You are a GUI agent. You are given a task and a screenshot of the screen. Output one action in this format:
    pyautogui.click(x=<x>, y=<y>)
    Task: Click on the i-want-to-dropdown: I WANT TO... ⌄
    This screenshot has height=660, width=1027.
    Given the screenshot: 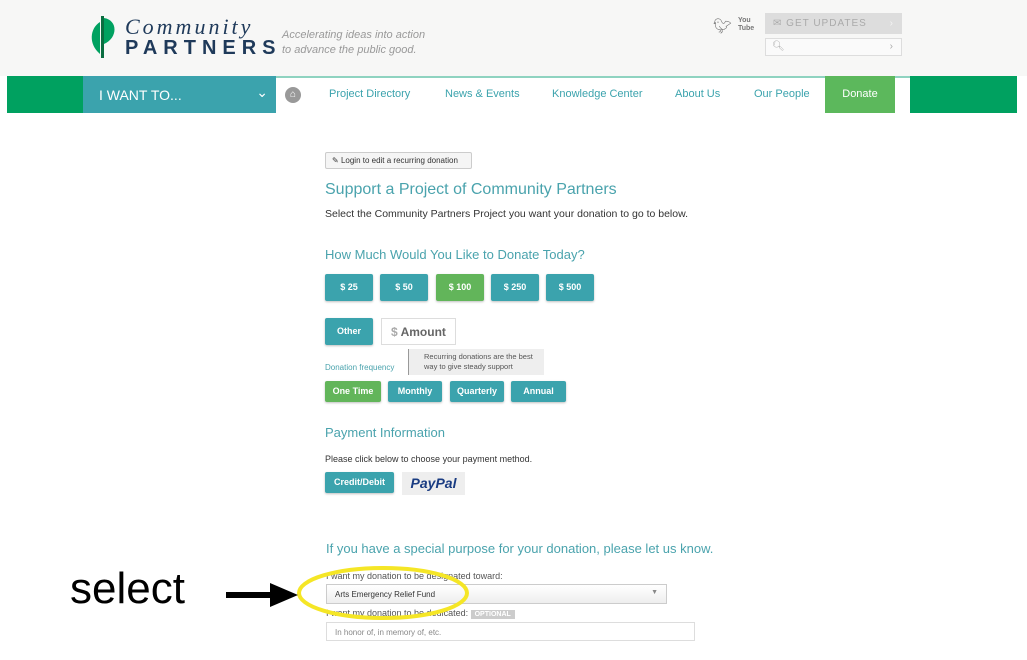 What is the action you would take?
    pyautogui.click(x=179, y=94)
    